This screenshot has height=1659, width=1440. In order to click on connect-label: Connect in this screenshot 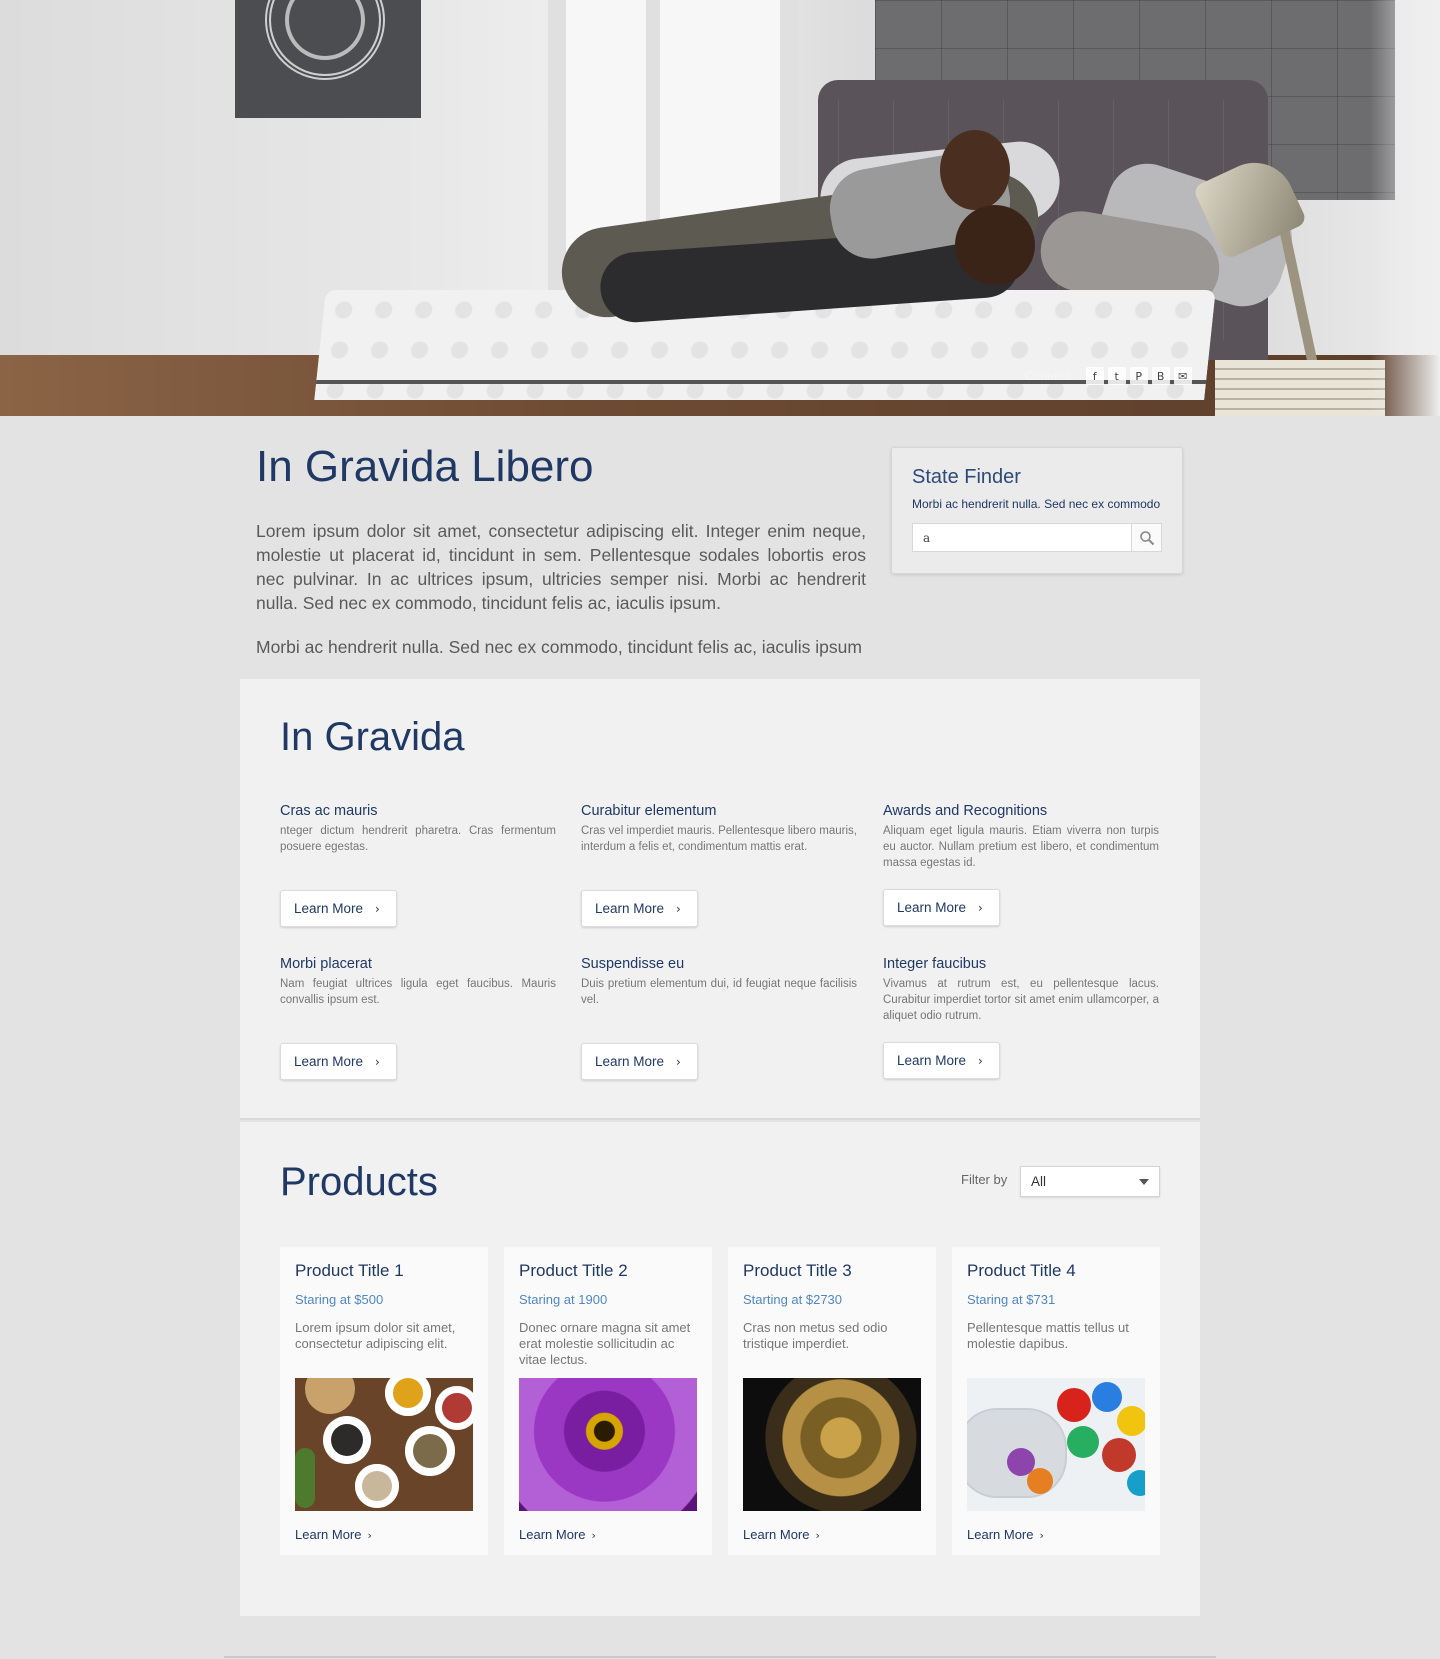, I will do `click(1047, 376)`.